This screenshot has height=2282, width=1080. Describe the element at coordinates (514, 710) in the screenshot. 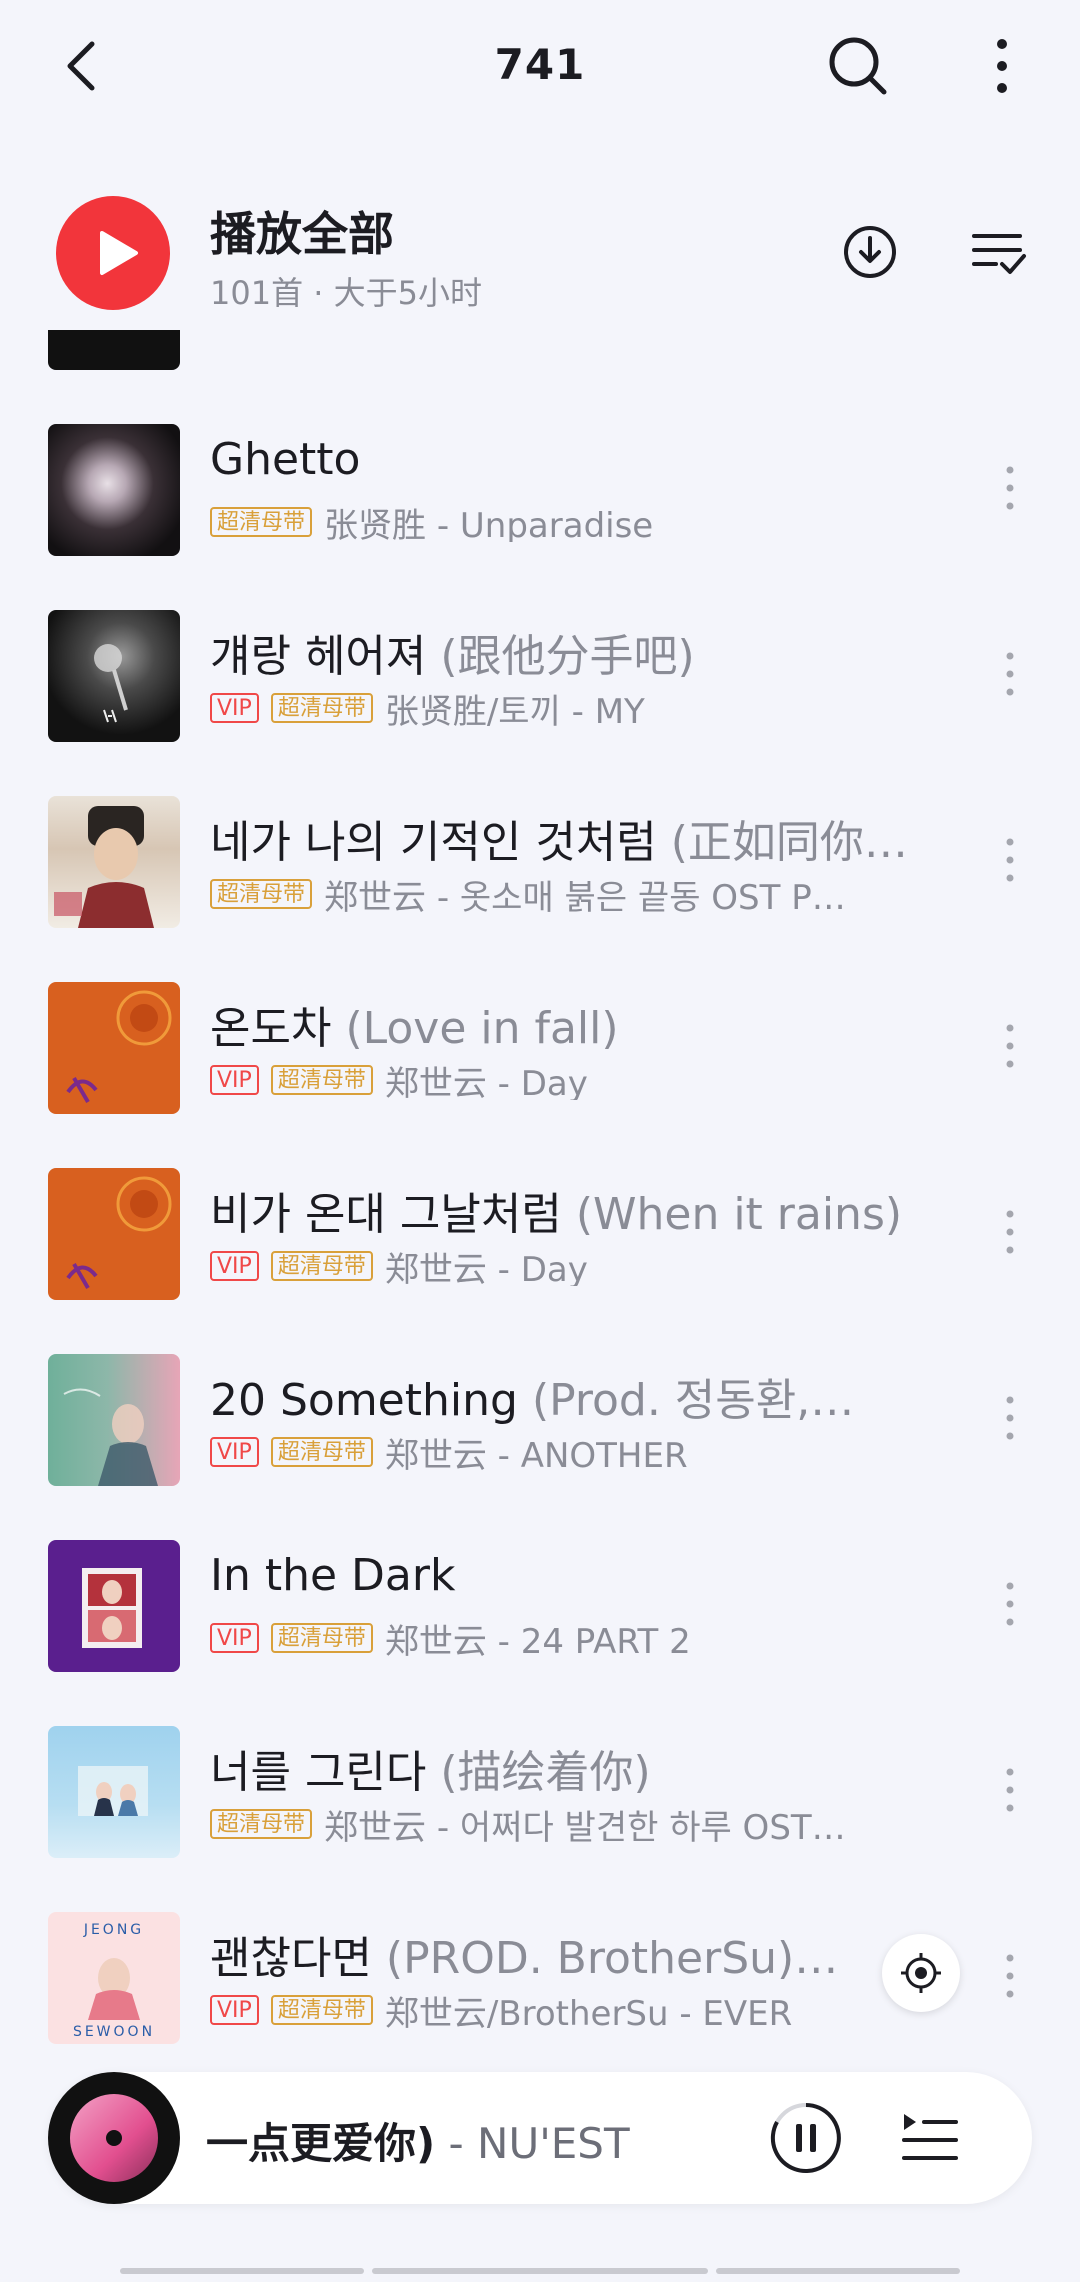

I see `artist-album: 张贤胜/토끼 - MY` at that location.